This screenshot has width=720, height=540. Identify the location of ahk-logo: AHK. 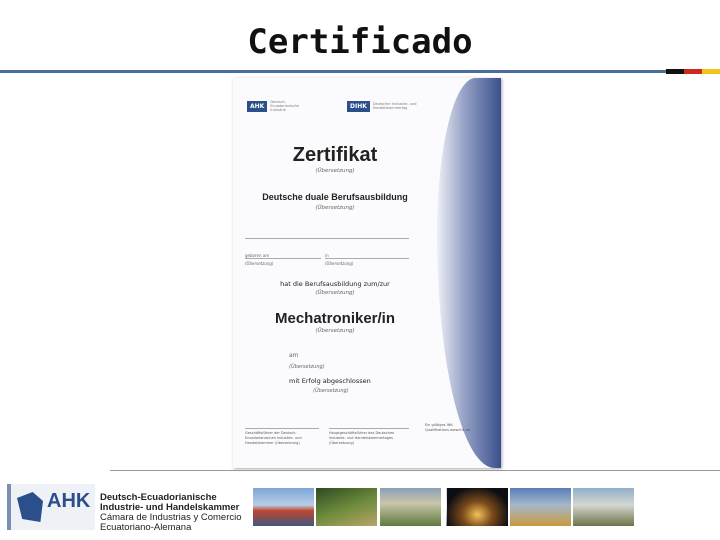
(51, 507).